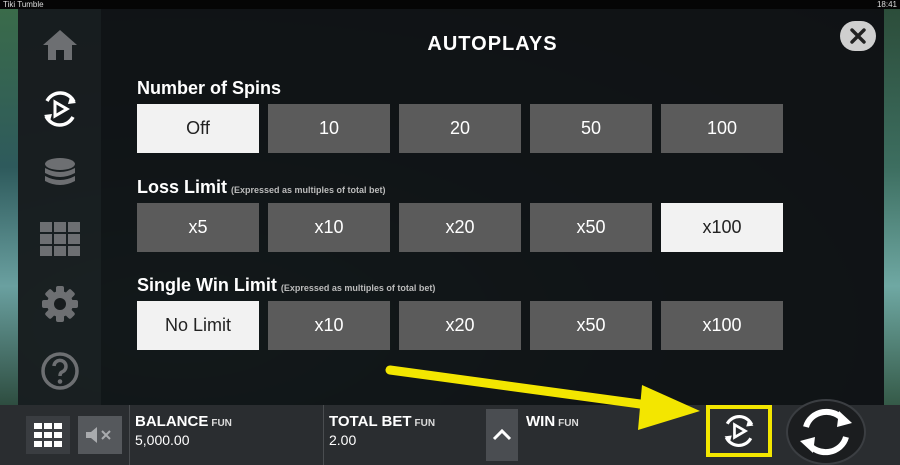  I want to click on sidebar-item-bet, so click(60, 174).